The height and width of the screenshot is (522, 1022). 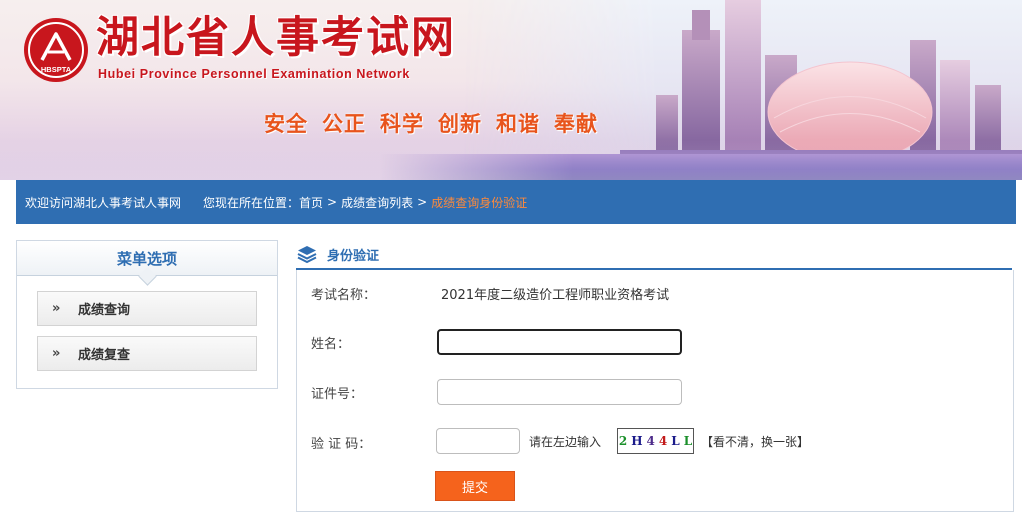 What do you see at coordinates (104, 310) in the screenshot?
I see `sidebar-item-label: 成绩查询` at bounding box center [104, 310].